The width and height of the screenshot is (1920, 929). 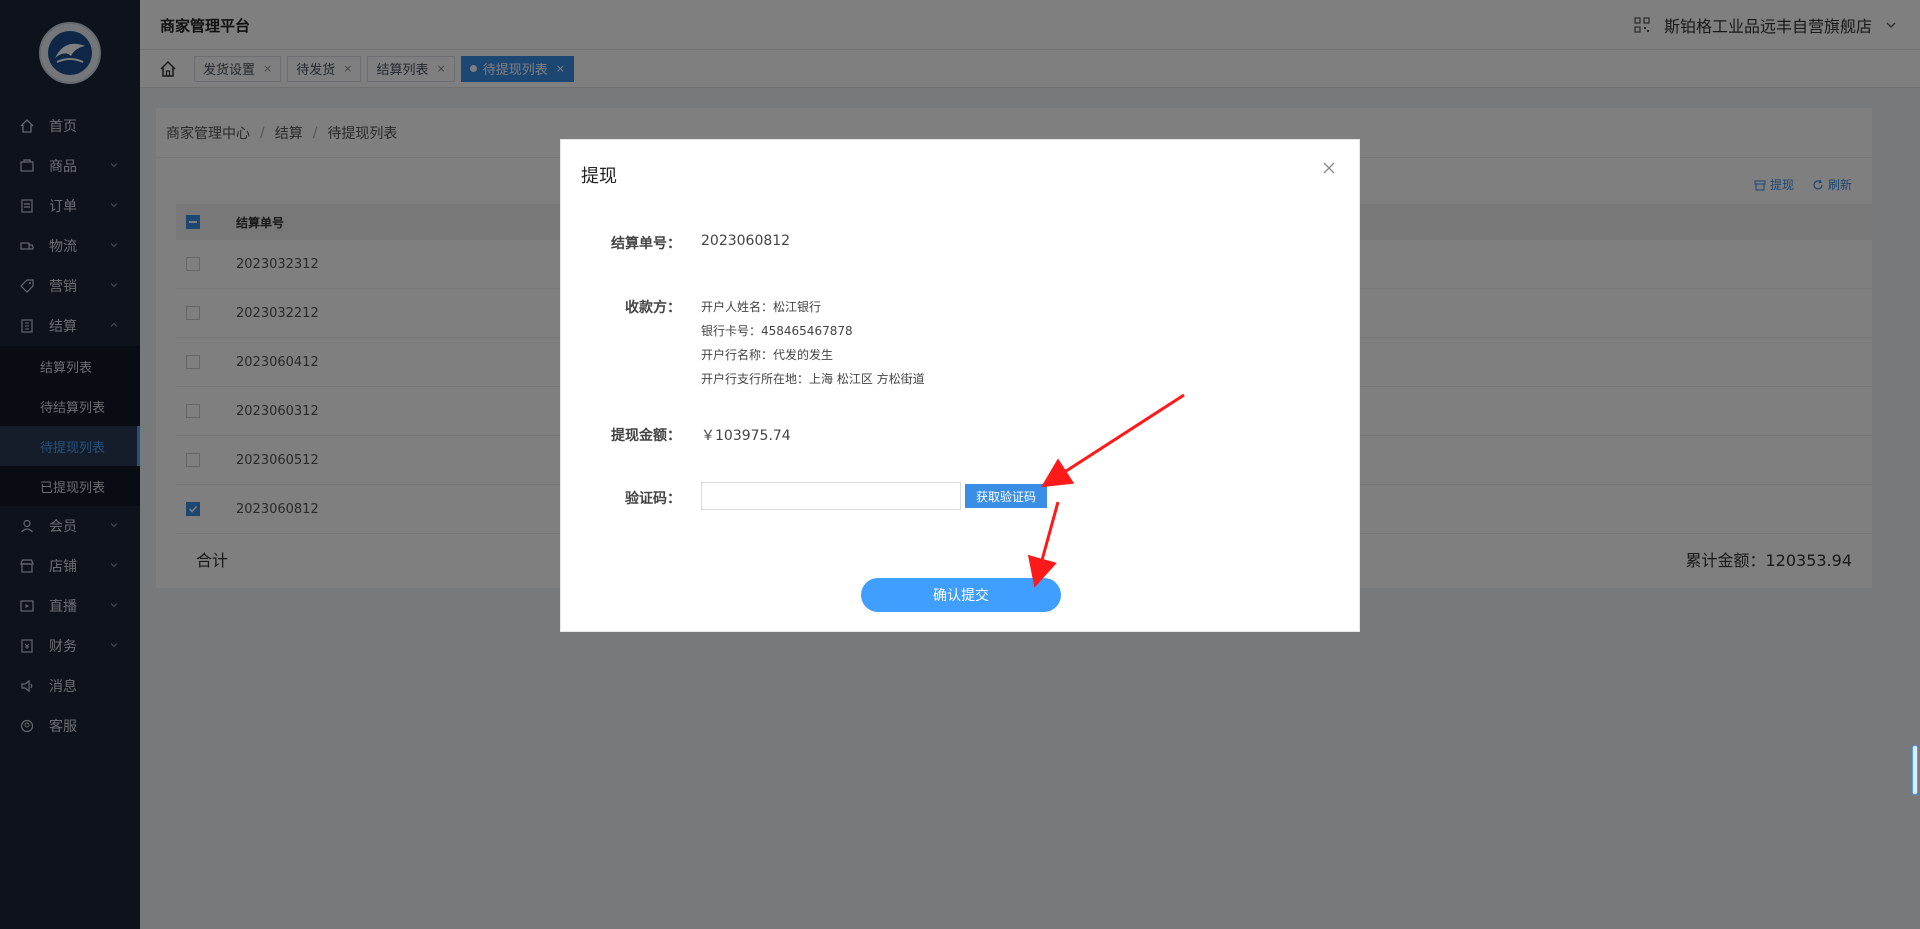 I want to click on payee-card-number: 银行卡号：458465467878, so click(x=777, y=331).